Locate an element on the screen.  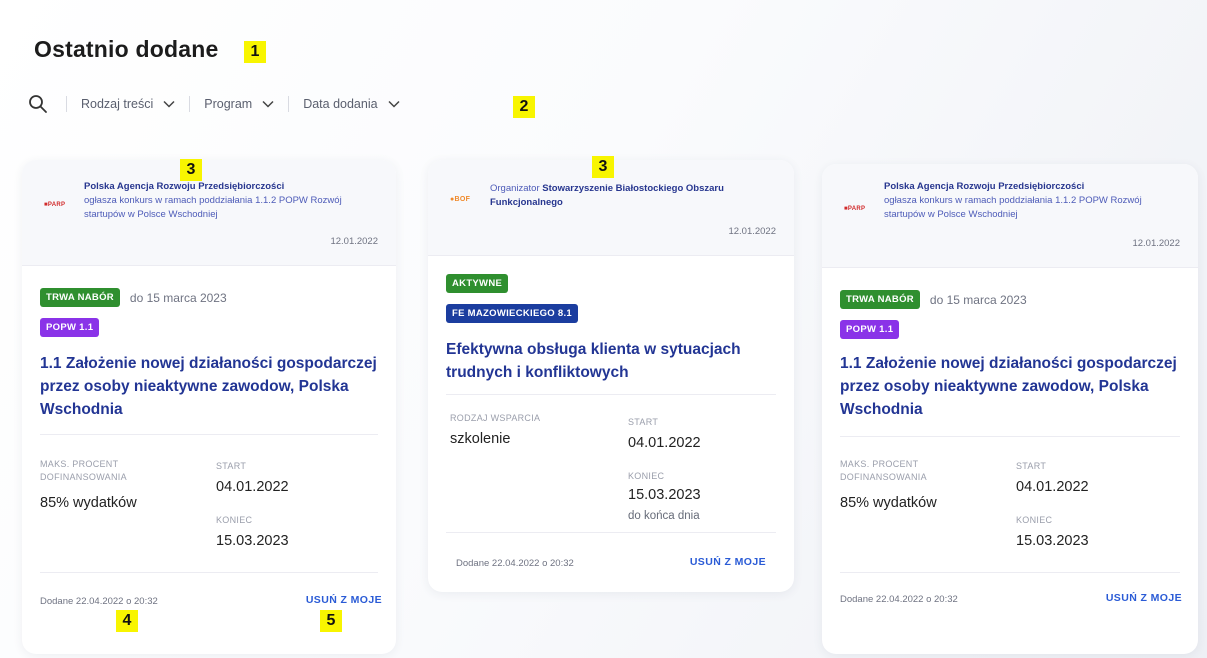
filter-content-type: Rodzaj treści is located at coordinates (128, 104).